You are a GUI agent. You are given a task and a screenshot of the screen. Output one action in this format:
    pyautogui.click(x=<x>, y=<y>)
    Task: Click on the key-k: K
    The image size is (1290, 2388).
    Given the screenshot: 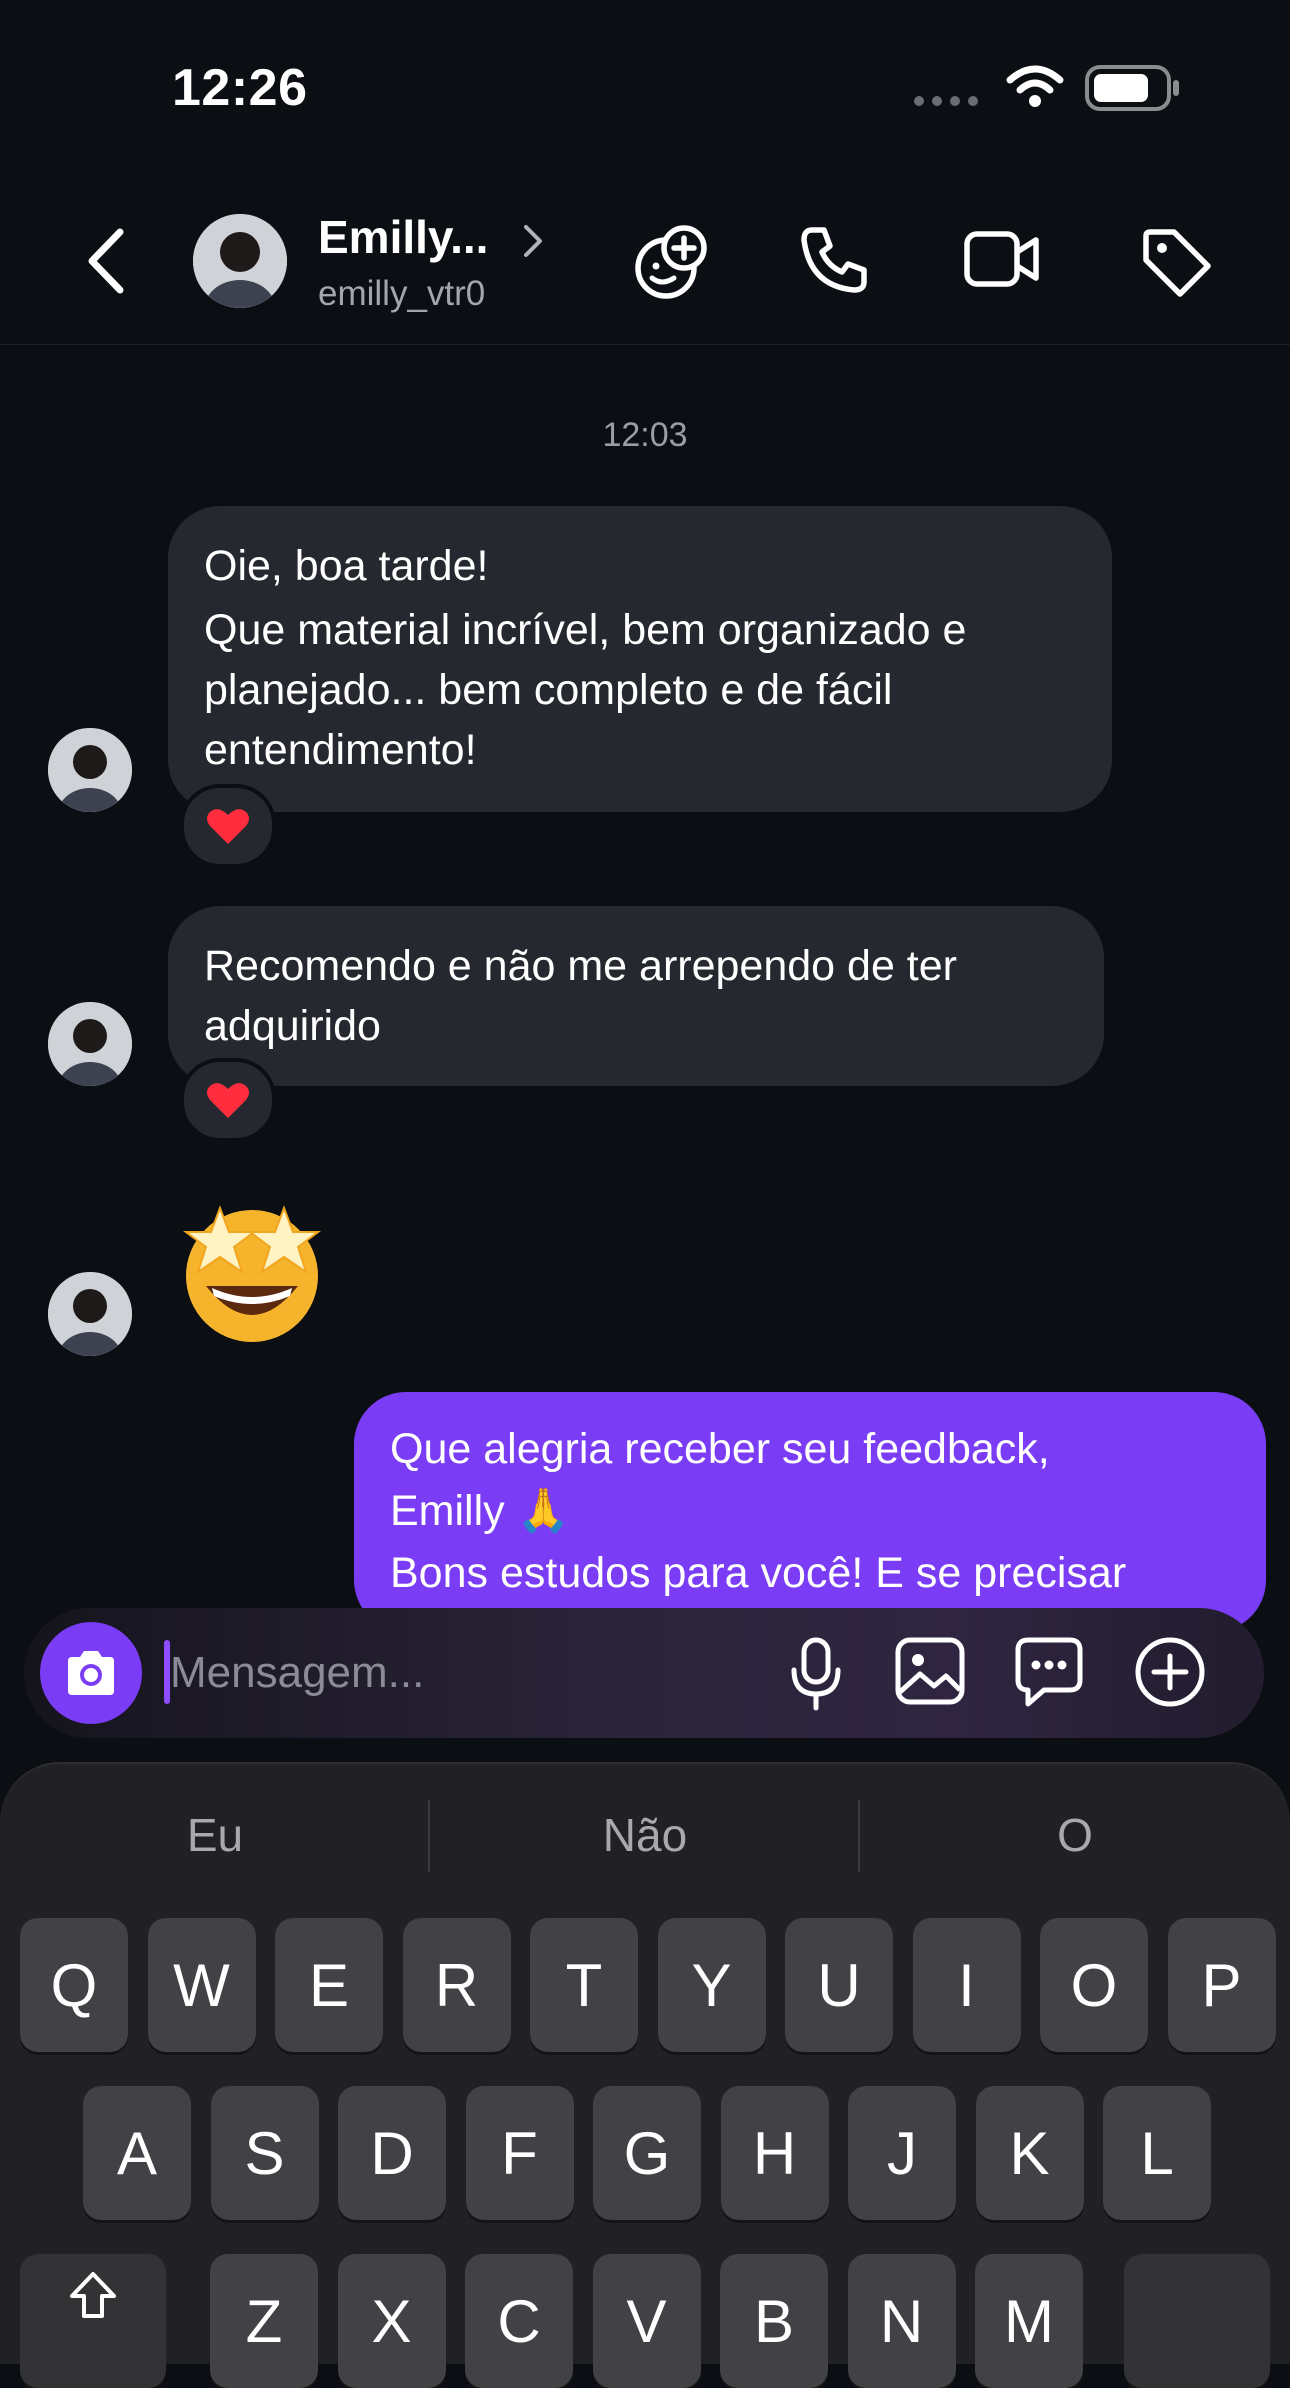 What is the action you would take?
    pyautogui.click(x=1029, y=2153)
    